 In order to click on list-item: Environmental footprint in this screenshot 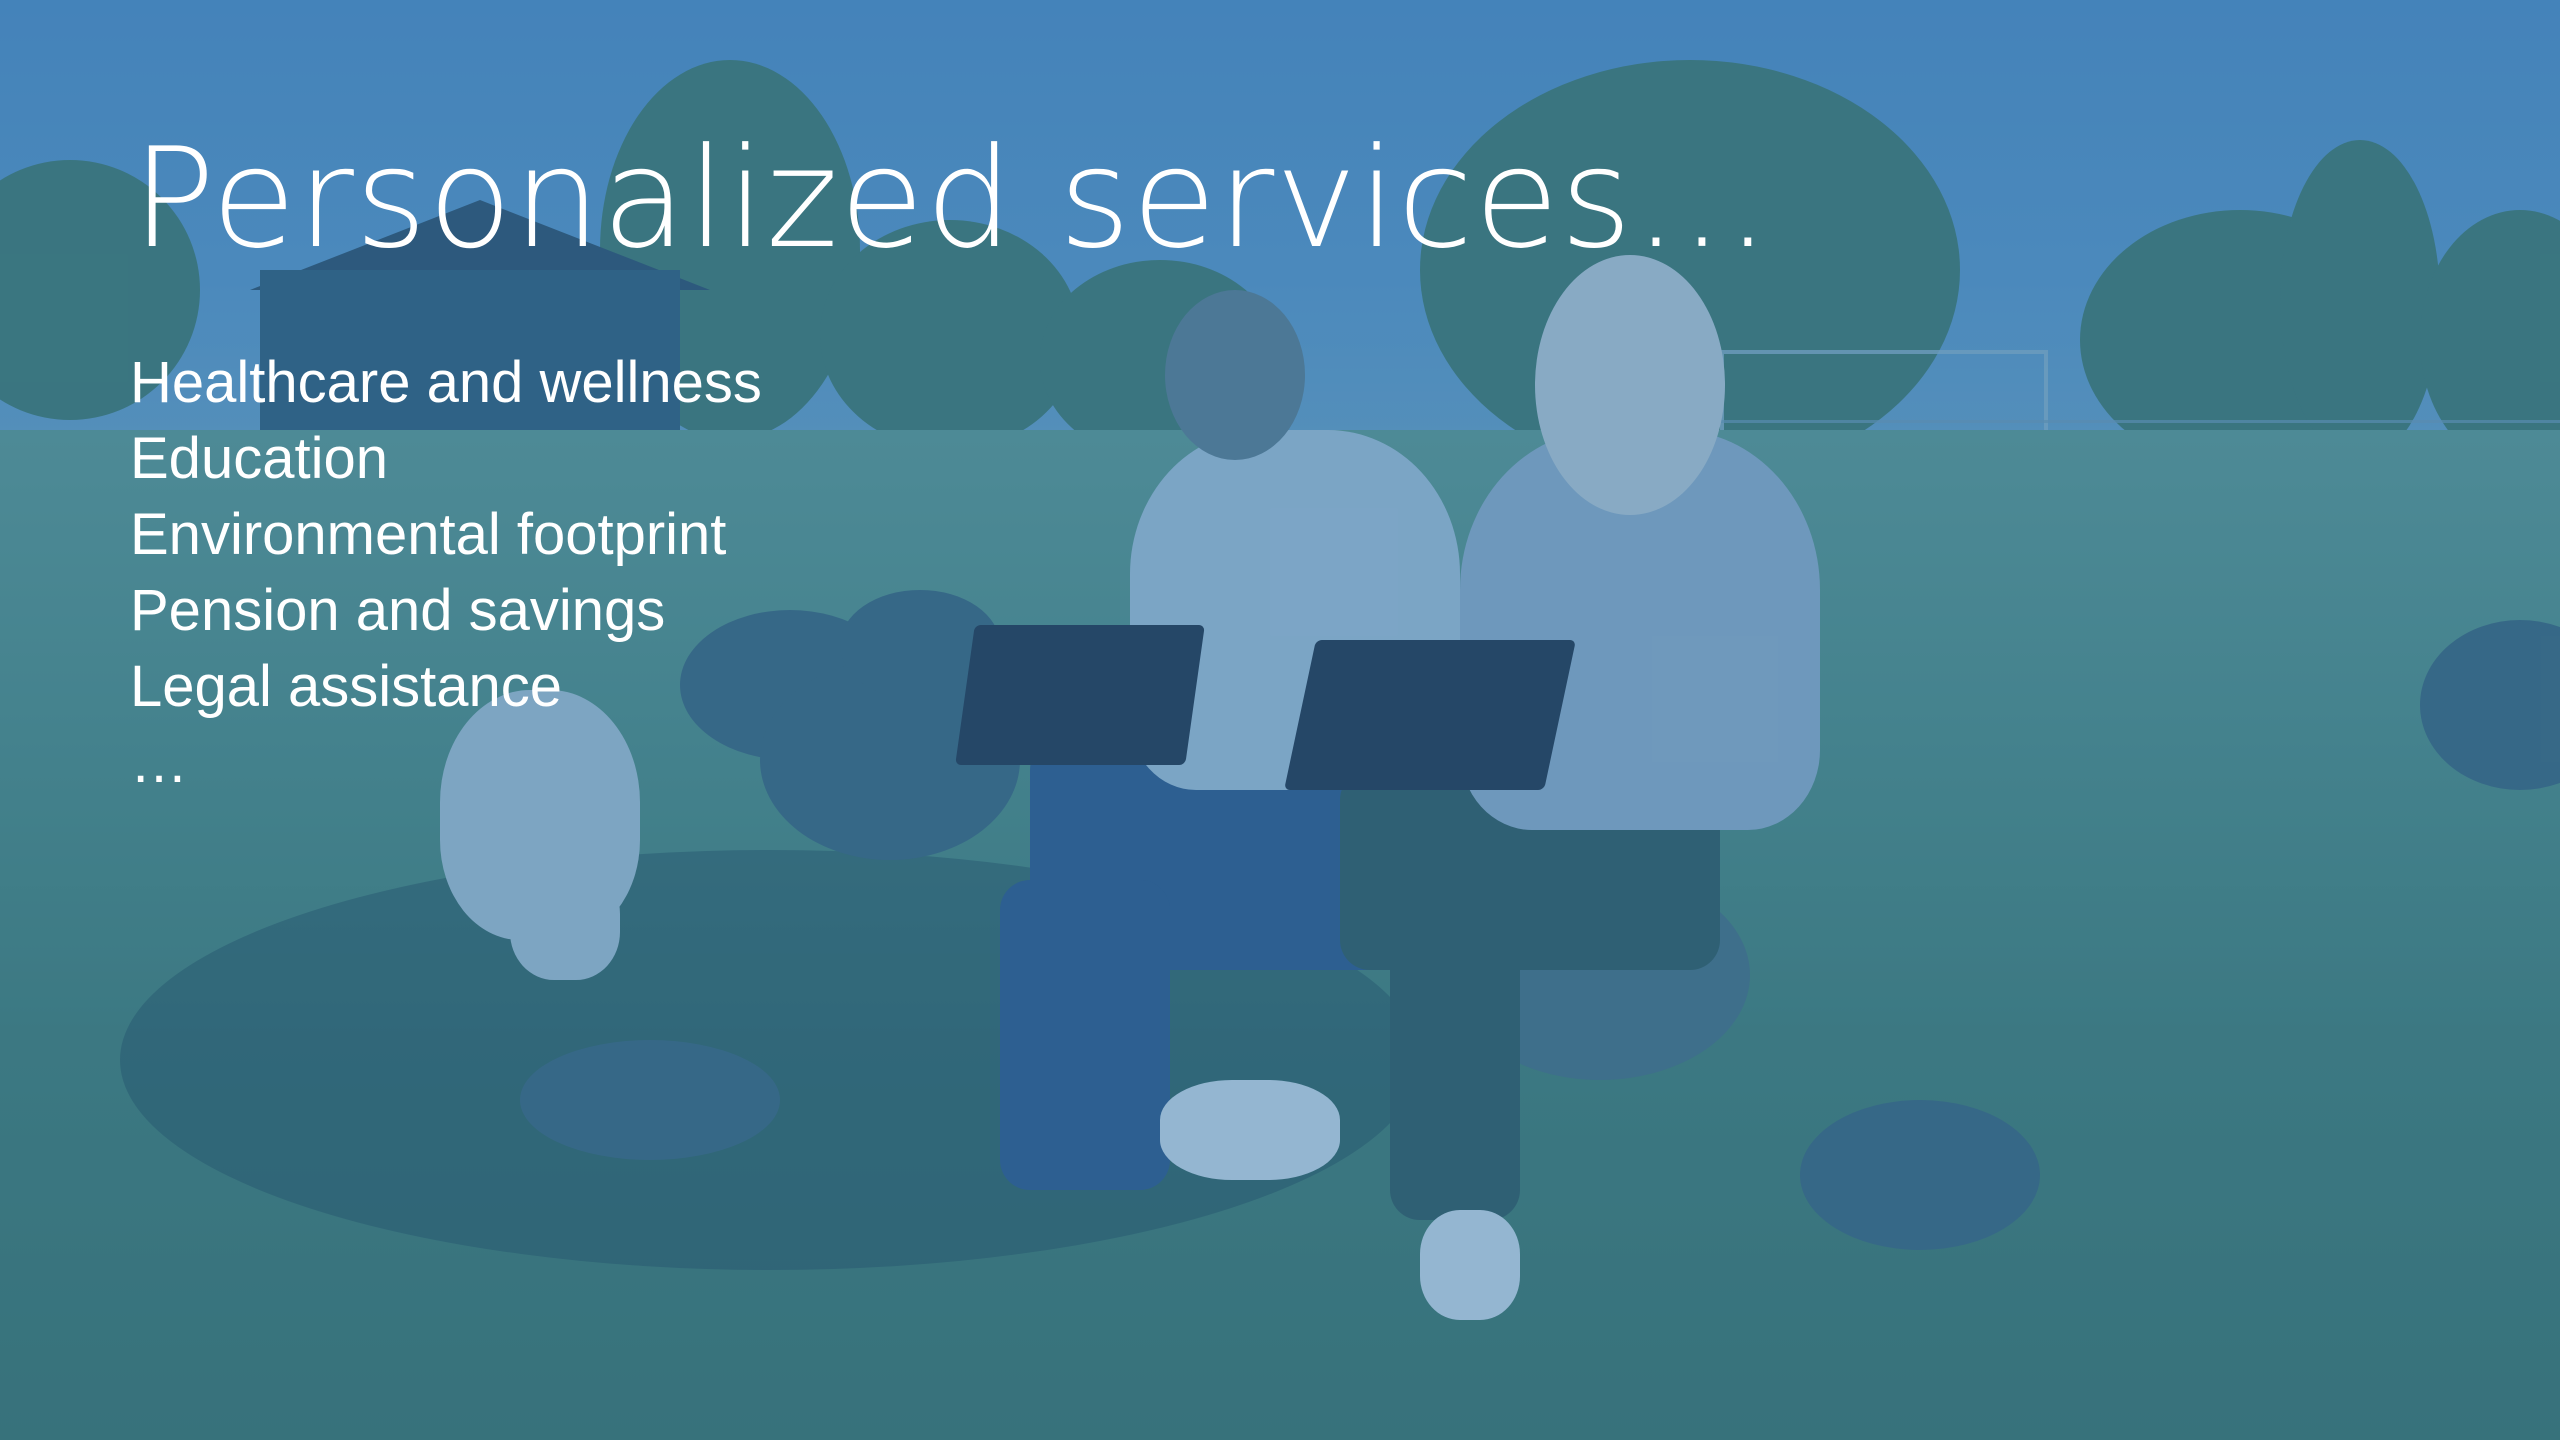, I will do `click(428, 534)`.